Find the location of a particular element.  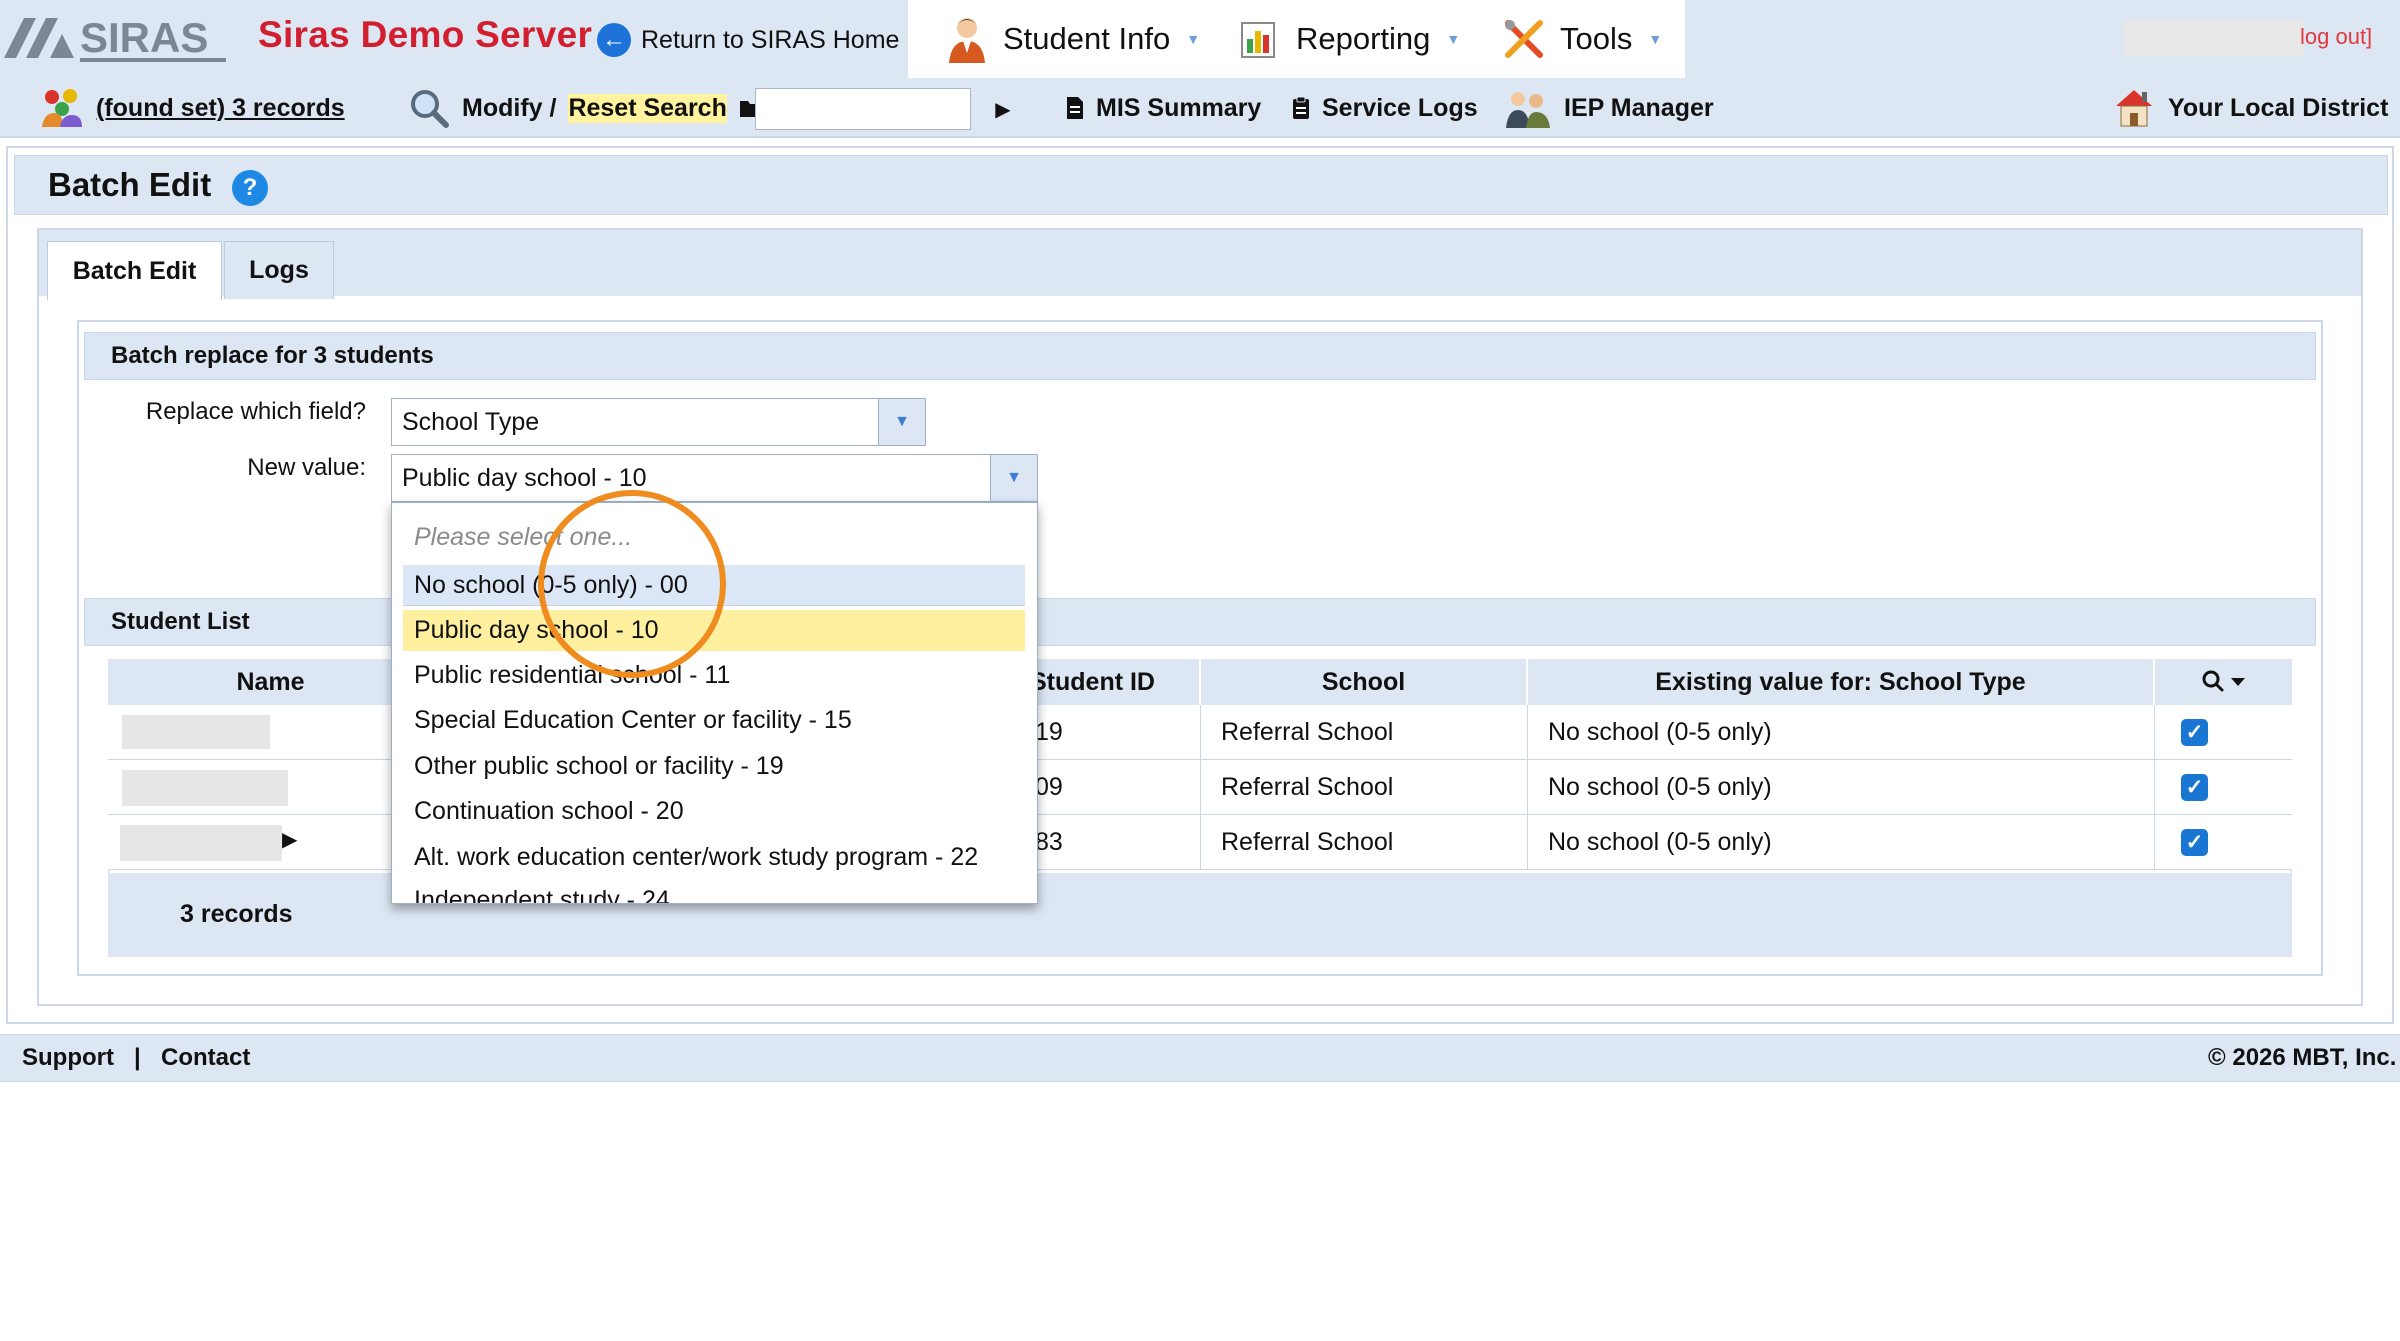

student-id: 83 is located at coordinates (1049, 841).